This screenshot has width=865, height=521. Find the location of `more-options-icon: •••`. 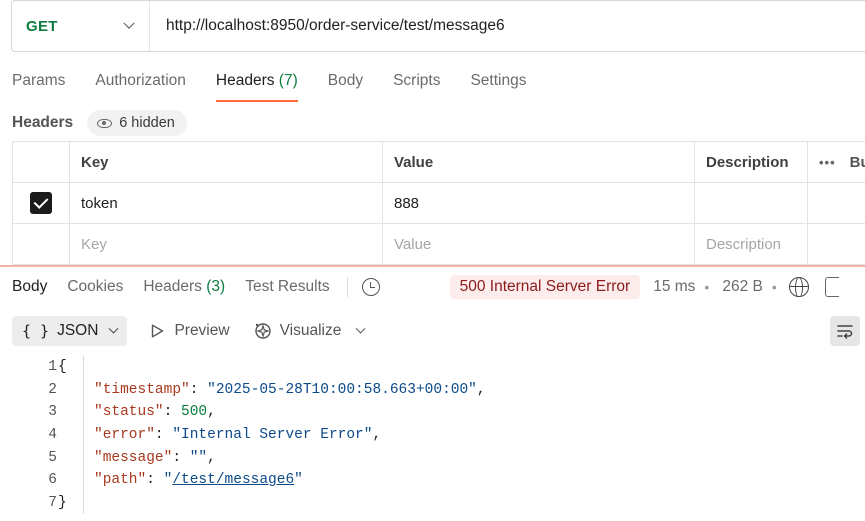

more-options-icon: ••• is located at coordinates (827, 162).